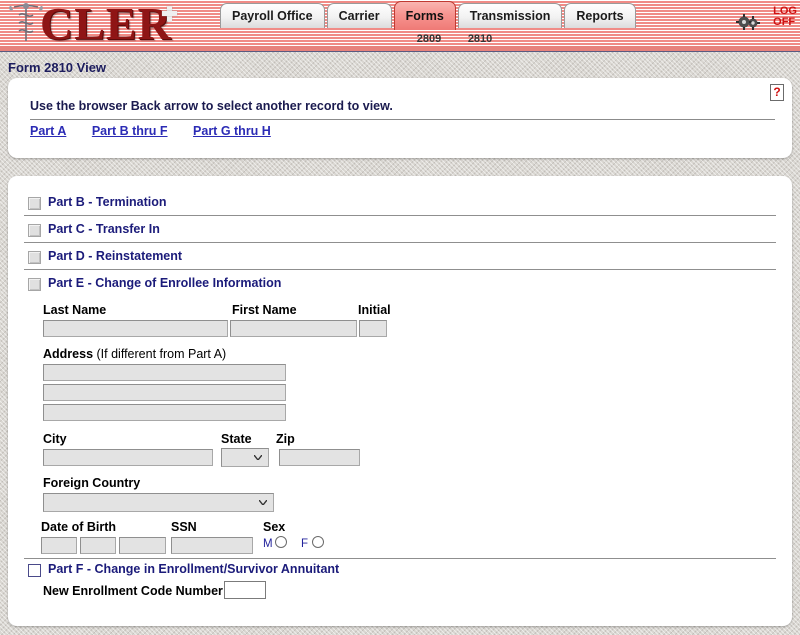  What do you see at coordinates (164, 392) in the screenshot?
I see `address-line-2-input` at bounding box center [164, 392].